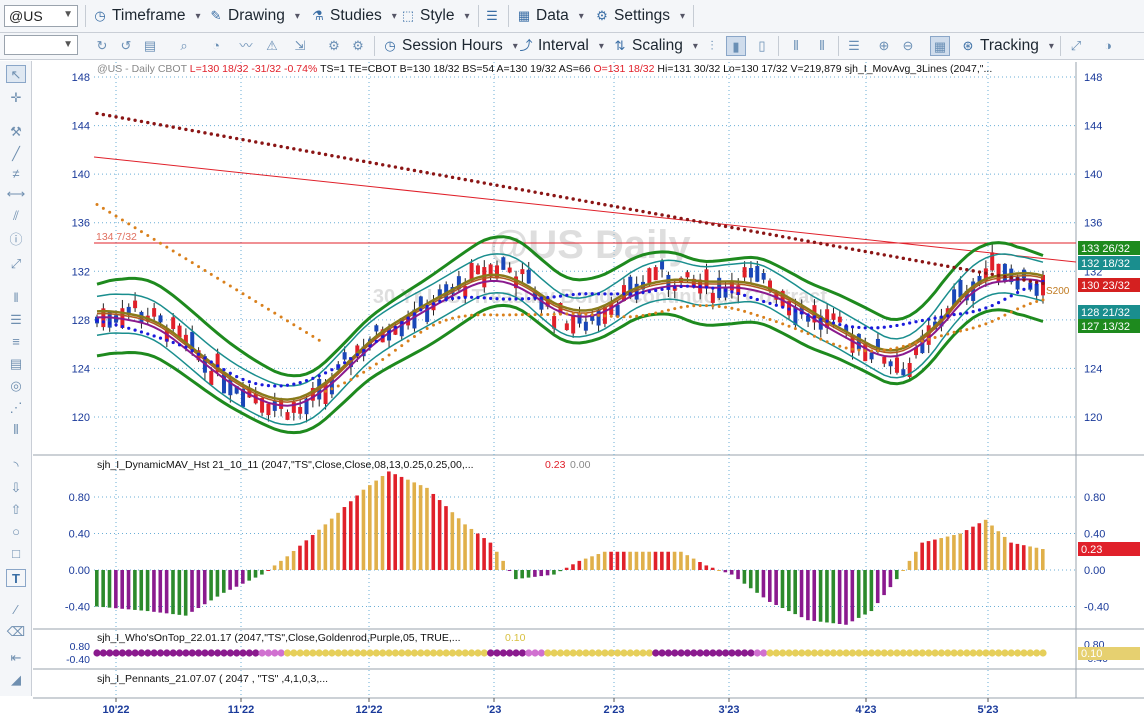  I want to click on studies-menu: ⚗ Studies, so click(353, 16).